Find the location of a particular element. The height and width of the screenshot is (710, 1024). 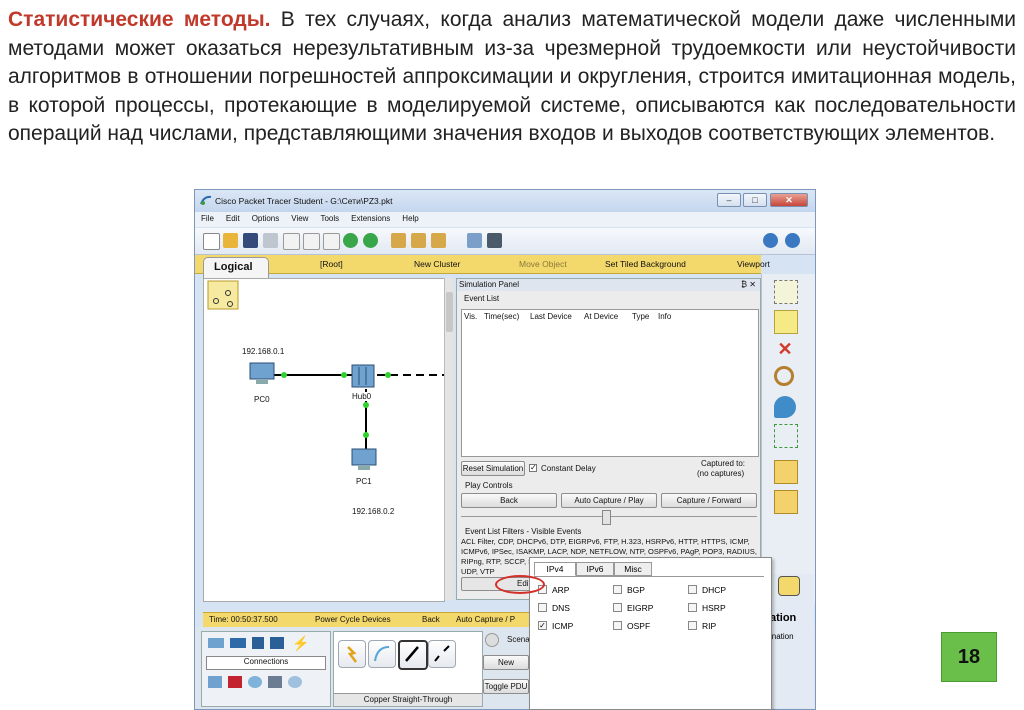

play-controls-label: Play Controls is located at coordinates (489, 485).